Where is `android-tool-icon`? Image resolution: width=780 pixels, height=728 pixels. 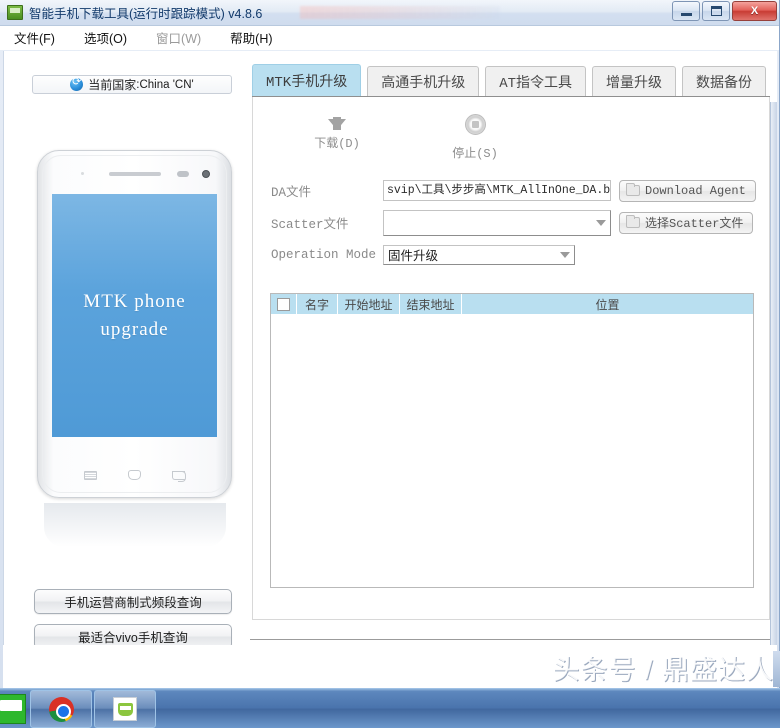
android-tool-icon is located at coordinates (125, 709).